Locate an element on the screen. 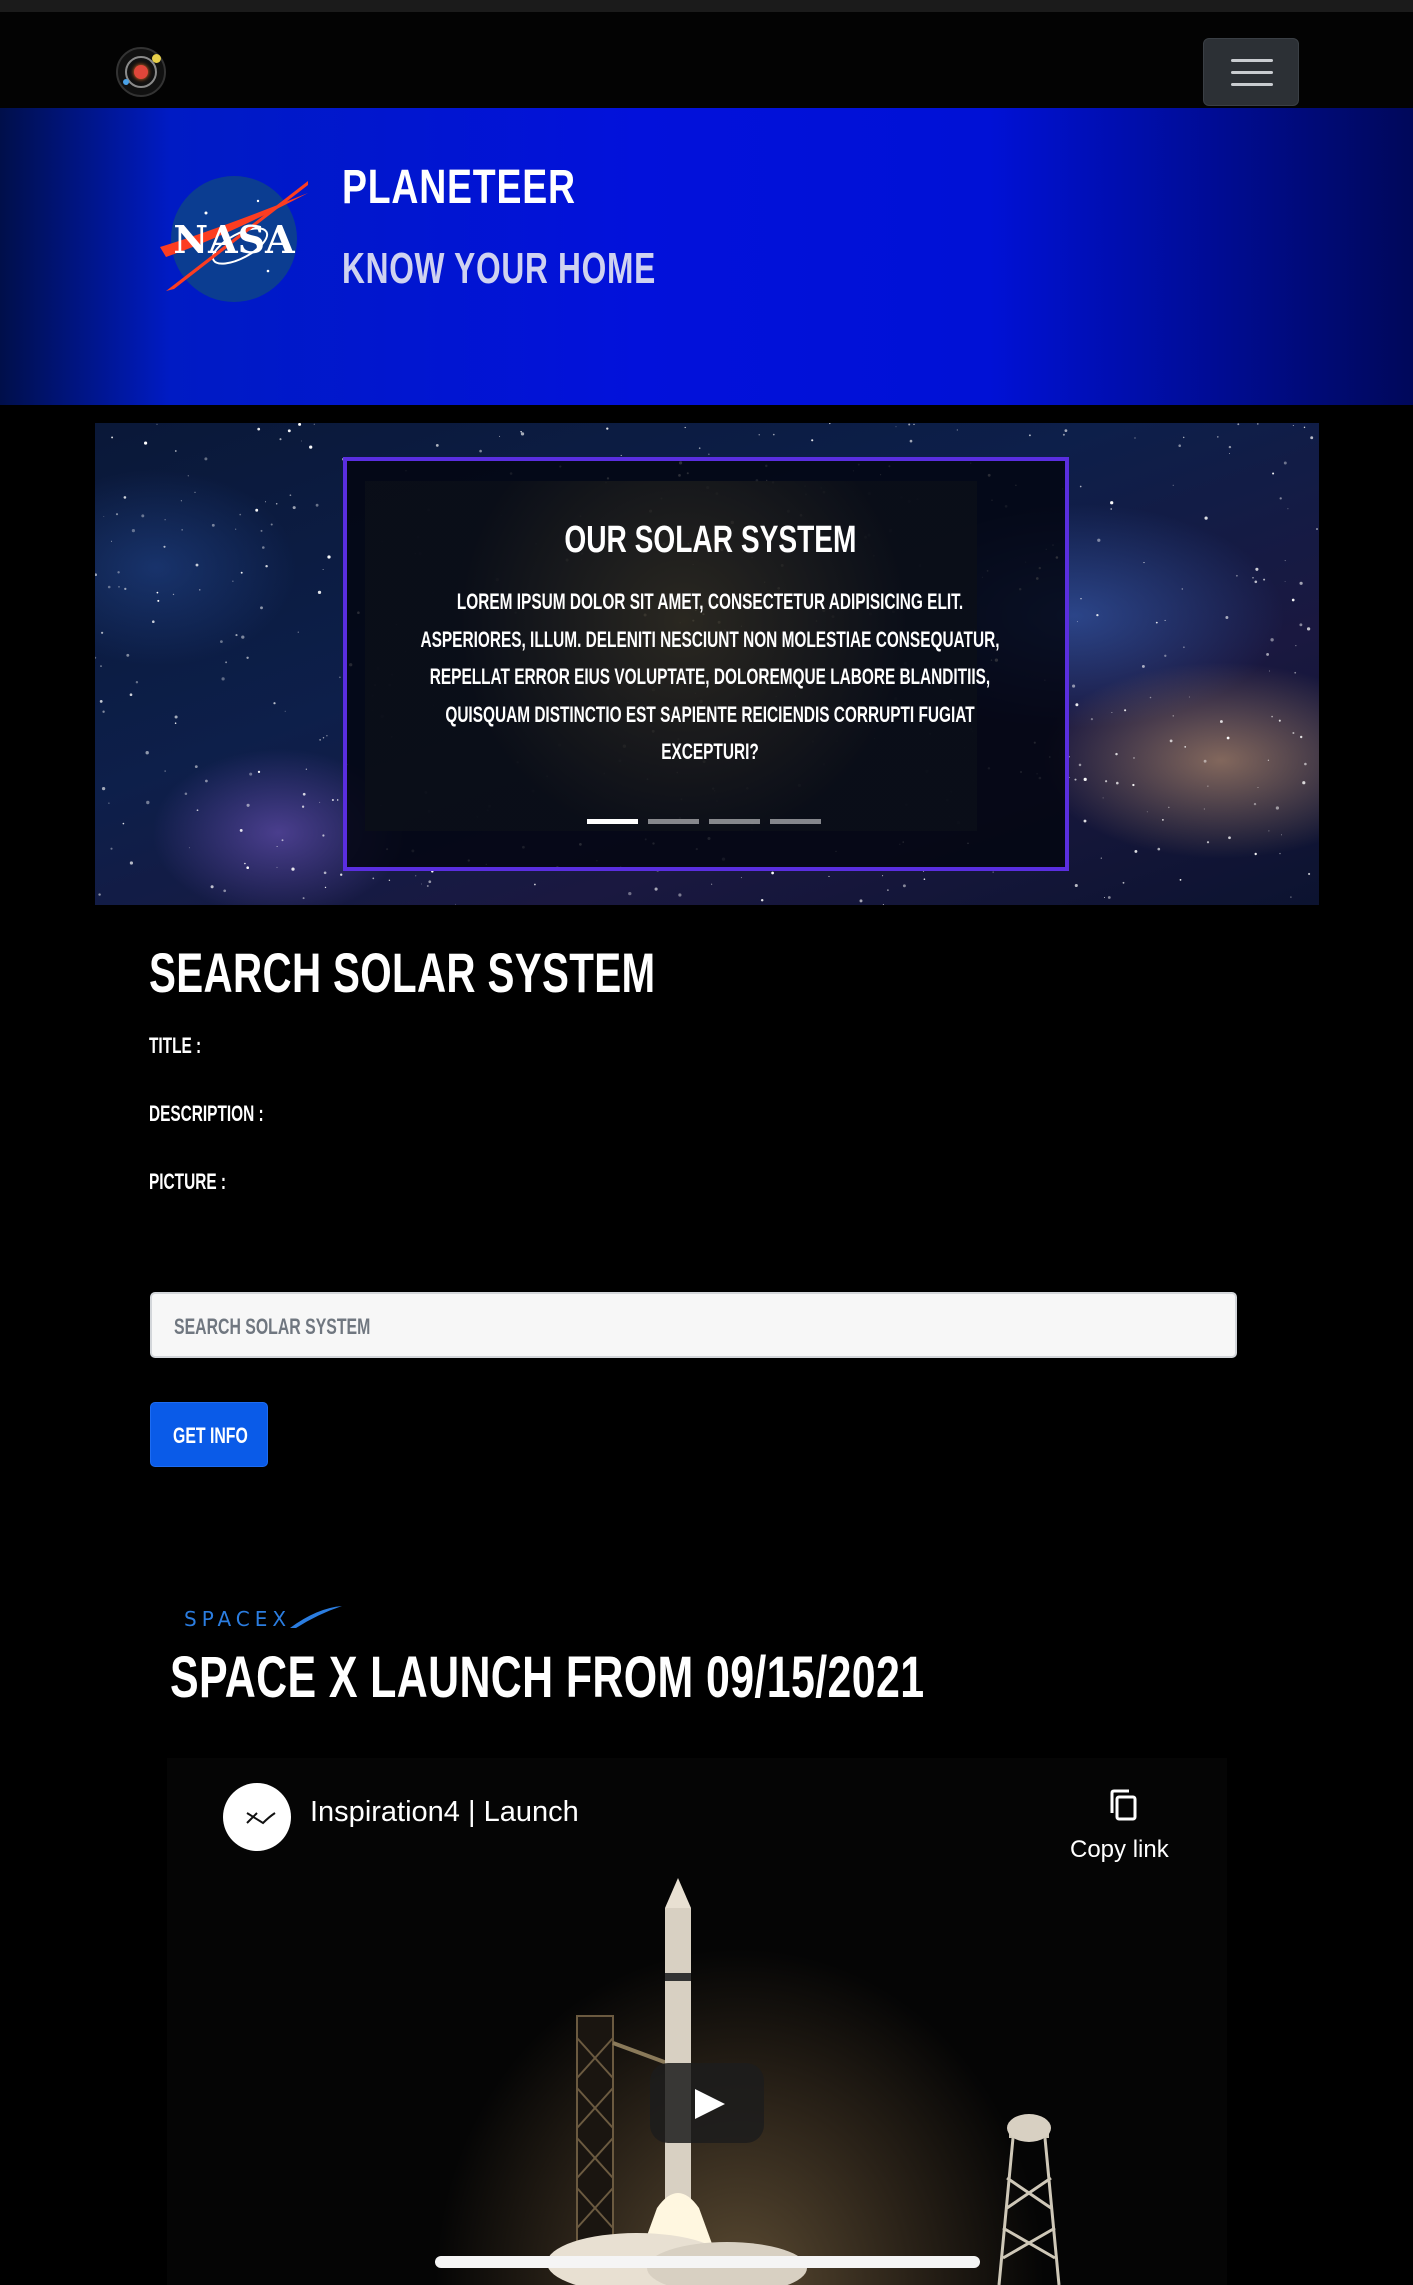 The height and width of the screenshot is (2285, 1413). svg-text: SPACEX is located at coordinates (237, 1618).